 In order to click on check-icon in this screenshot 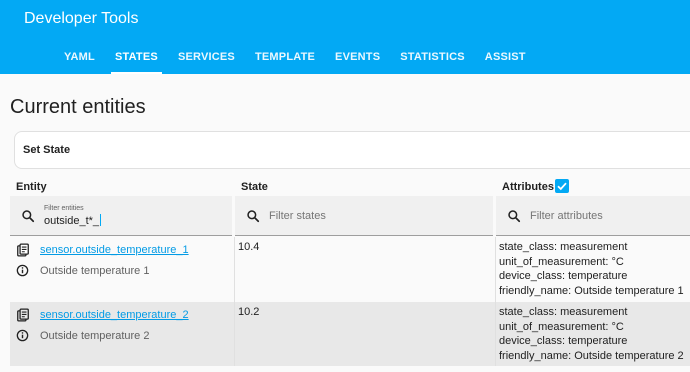, I will do `click(562, 186)`.